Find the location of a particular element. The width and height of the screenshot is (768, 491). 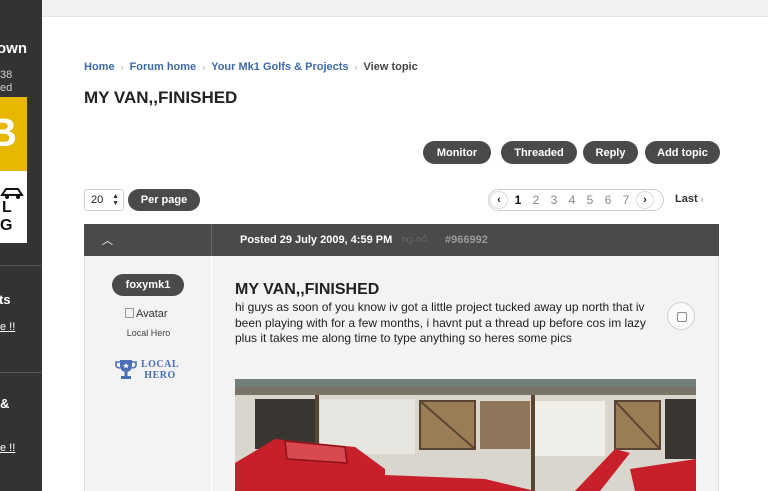

monitor-button: Monitor is located at coordinates (457, 152).